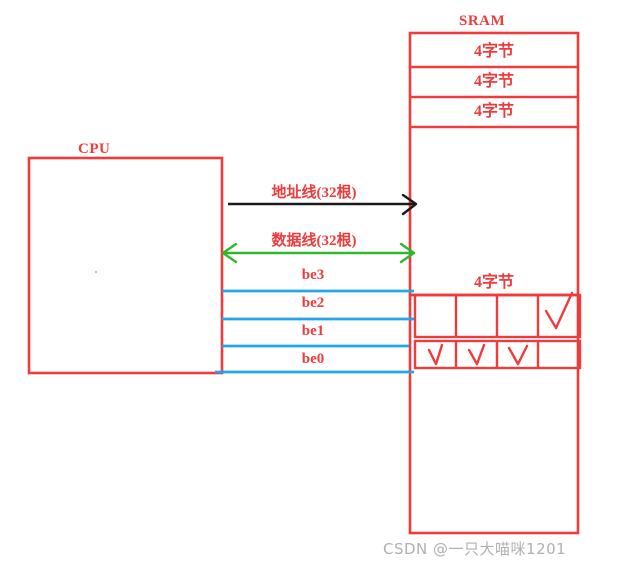 This screenshot has height=567, width=618. Describe the element at coordinates (96, 272) in the screenshot. I see `cpu-center-dot` at that location.